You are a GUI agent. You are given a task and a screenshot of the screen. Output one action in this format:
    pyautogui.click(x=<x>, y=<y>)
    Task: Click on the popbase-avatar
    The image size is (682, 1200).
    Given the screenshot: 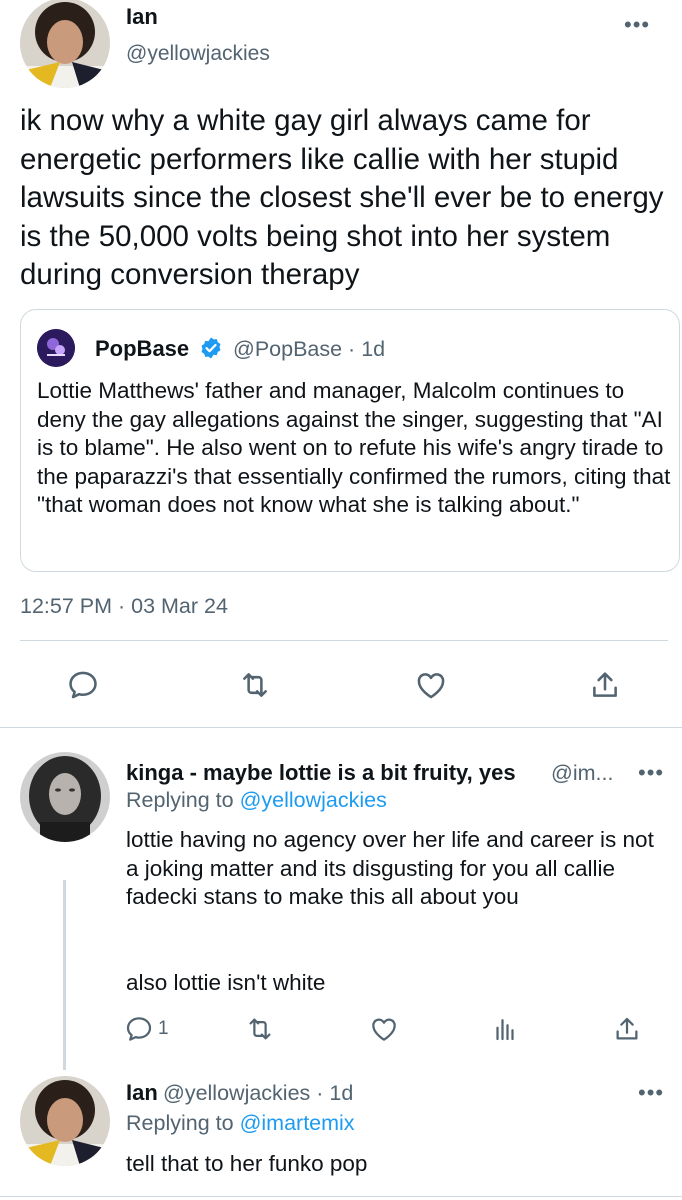 What is the action you would take?
    pyautogui.click(x=56, y=348)
    